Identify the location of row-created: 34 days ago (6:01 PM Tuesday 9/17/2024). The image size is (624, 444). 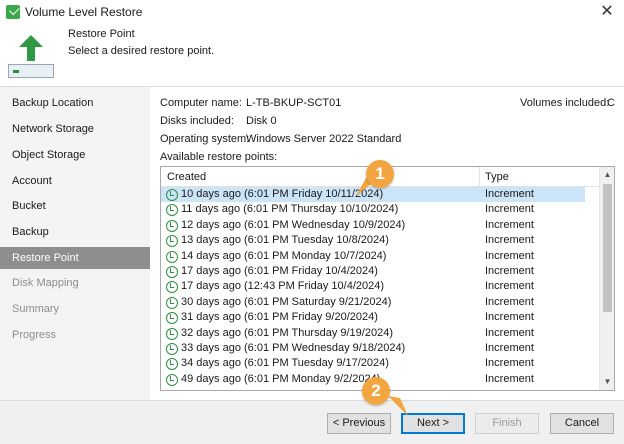
(285, 363).